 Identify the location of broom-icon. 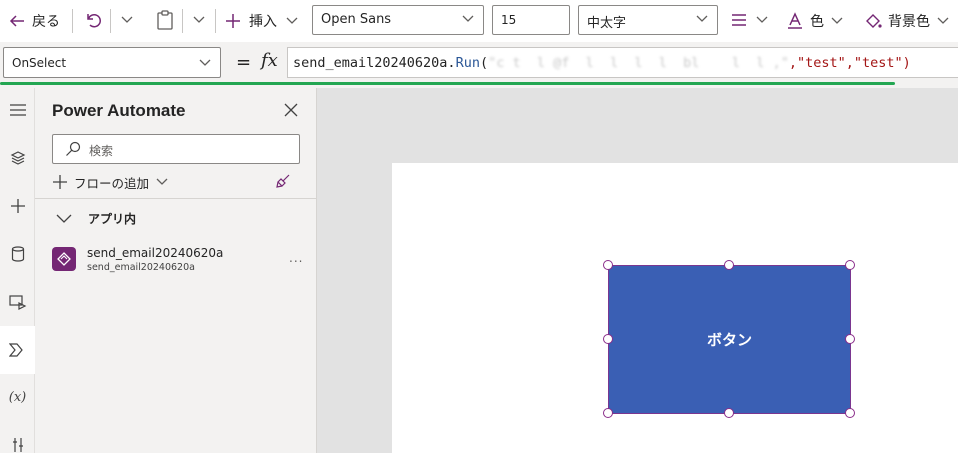
(283, 181).